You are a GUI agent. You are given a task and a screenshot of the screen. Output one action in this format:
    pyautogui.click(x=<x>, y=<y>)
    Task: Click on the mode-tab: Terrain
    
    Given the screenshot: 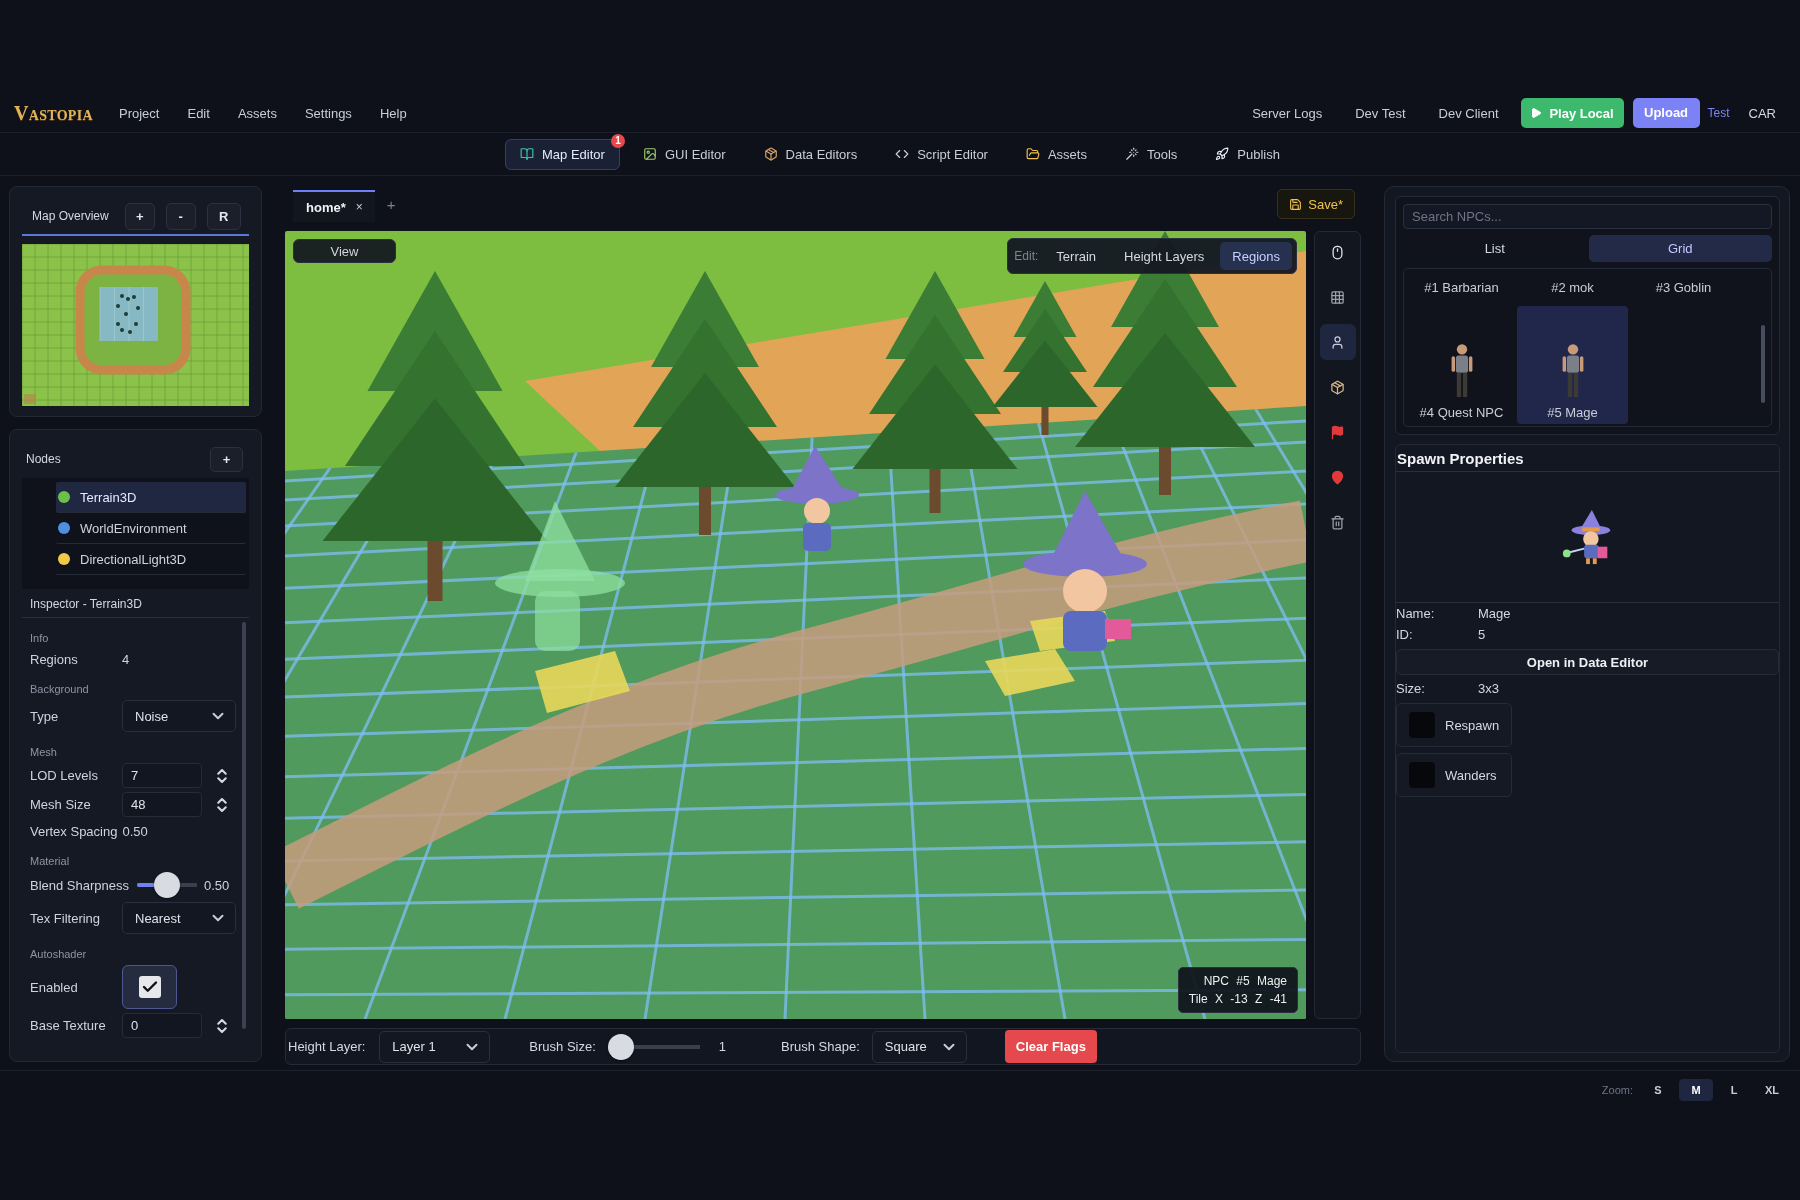 What is the action you would take?
    pyautogui.click(x=1076, y=256)
    